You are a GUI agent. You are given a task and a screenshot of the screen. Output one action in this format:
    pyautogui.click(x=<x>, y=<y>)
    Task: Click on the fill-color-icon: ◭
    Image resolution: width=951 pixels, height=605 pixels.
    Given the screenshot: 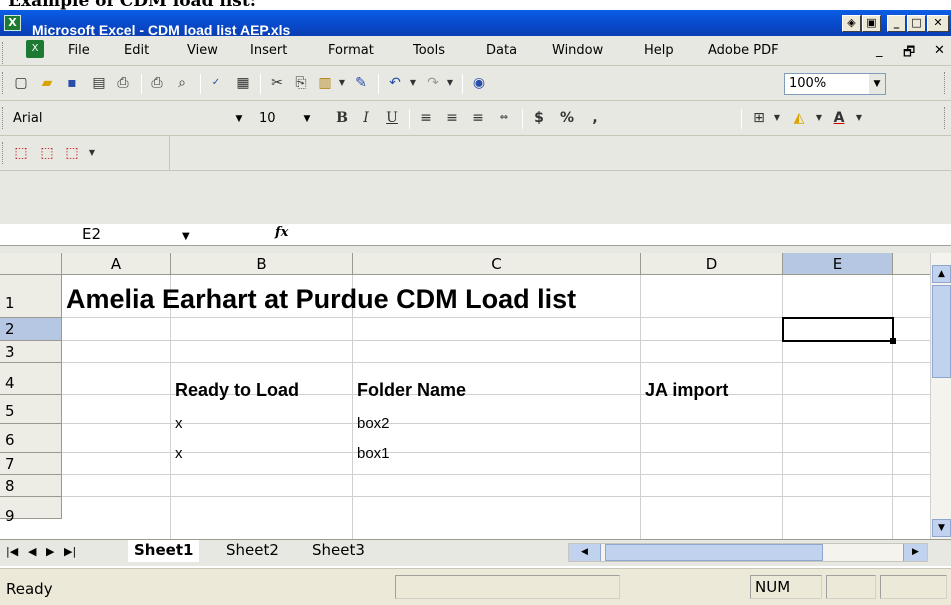 What is the action you would take?
    pyautogui.click(x=799, y=118)
    